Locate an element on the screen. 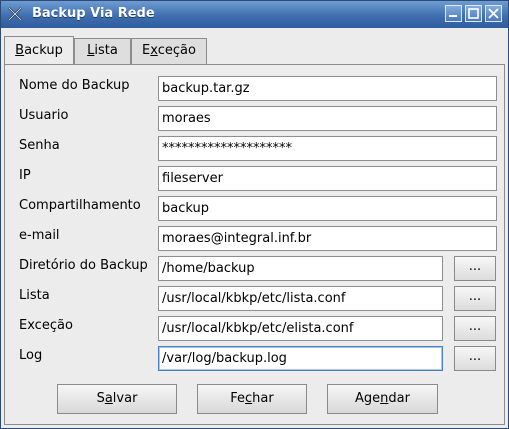 The image size is (509, 429). minimize-icon is located at coordinates (453, 16).